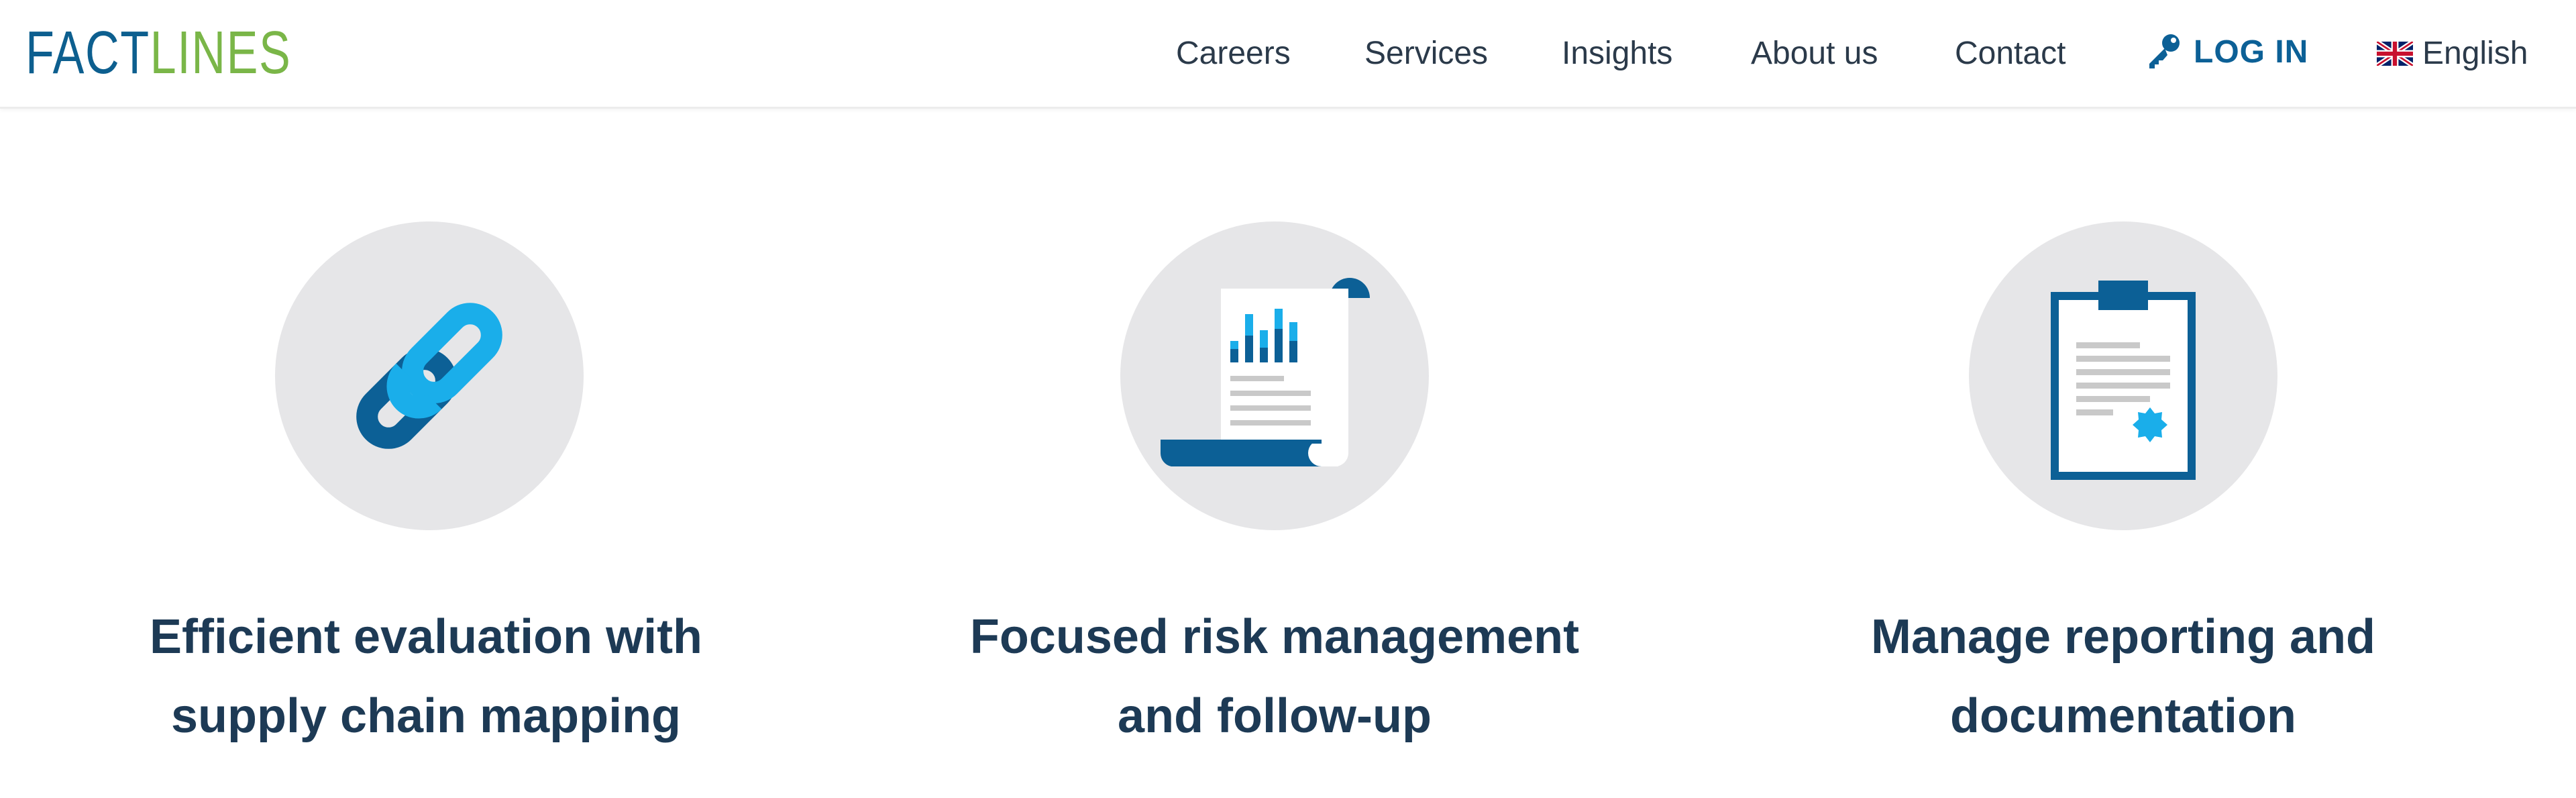 The width and height of the screenshot is (2576, 798). Describe the element at coordinates (1275, 676) in the screenshot. I see `feature-title: Focused risk management and follow-up` at that location.